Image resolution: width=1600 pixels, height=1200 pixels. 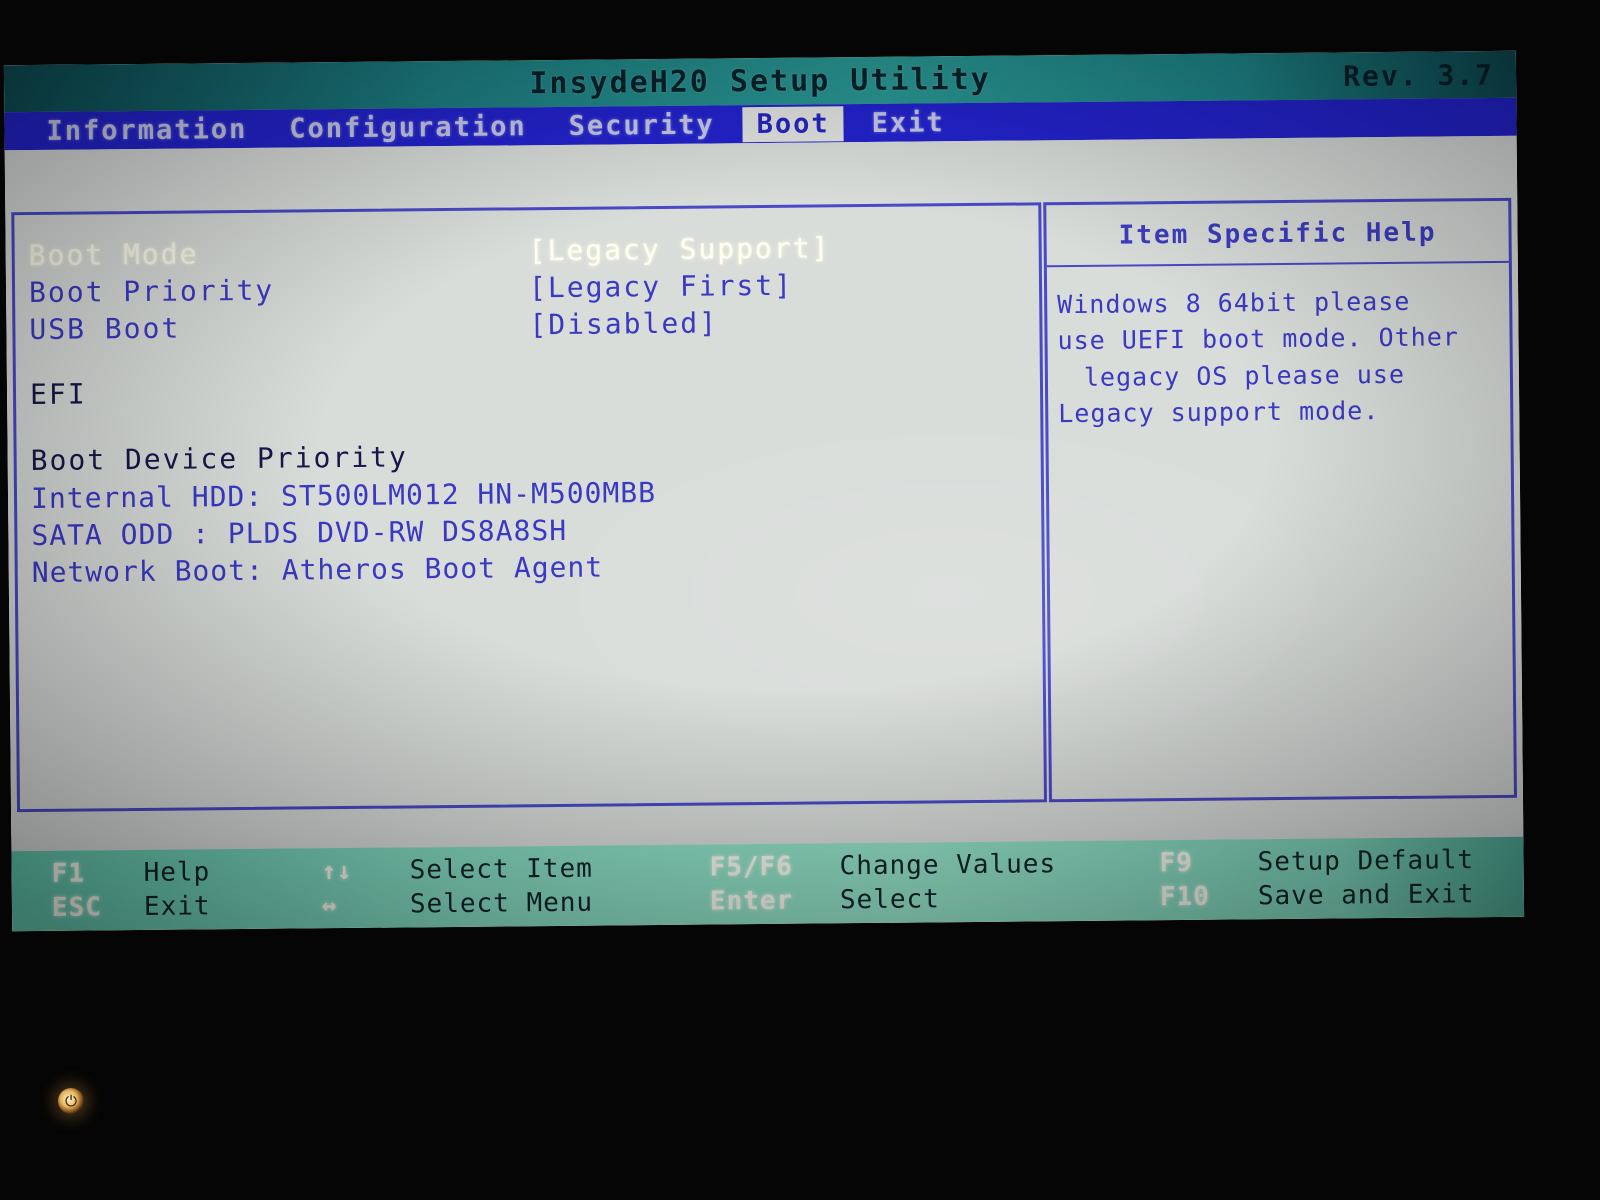 What do you see at coordinates (948, 865) in the screenshot?
I see `key-desc-change-values: Change Values` at bounding box center [948, 865].